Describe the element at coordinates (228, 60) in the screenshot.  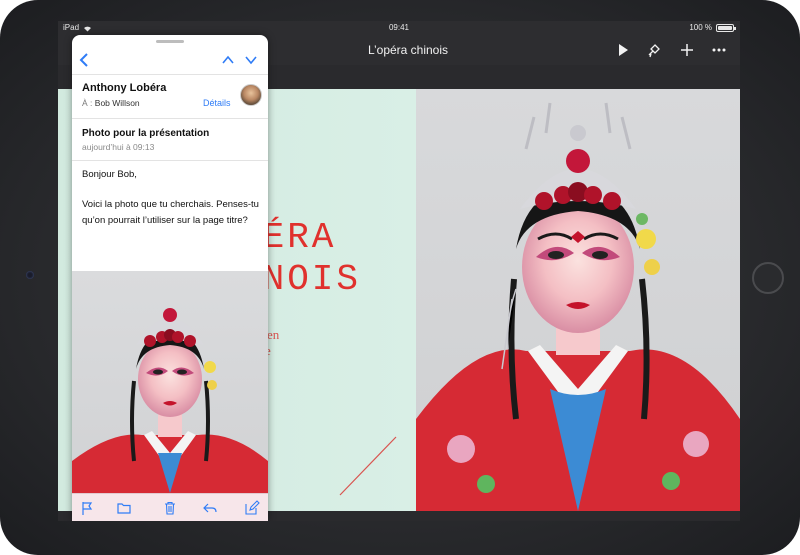
I see `previous-message-icon` at that location.